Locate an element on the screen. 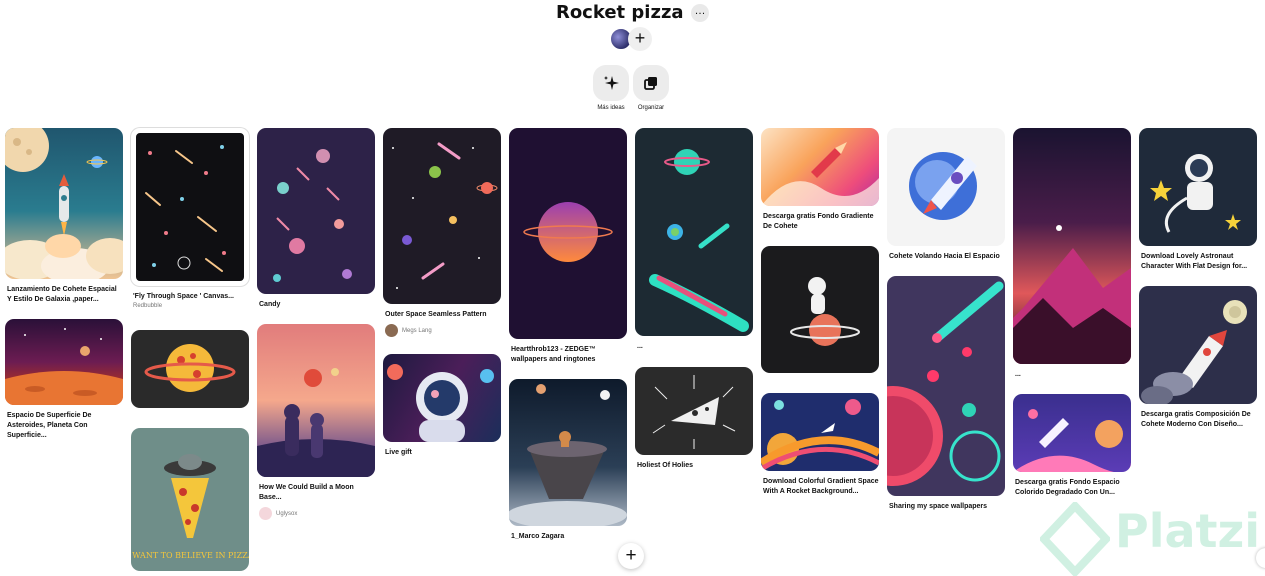 The width and height of the screenshot is (1265, 576). space-pattern-illustration is located at coordinates (185, 208).